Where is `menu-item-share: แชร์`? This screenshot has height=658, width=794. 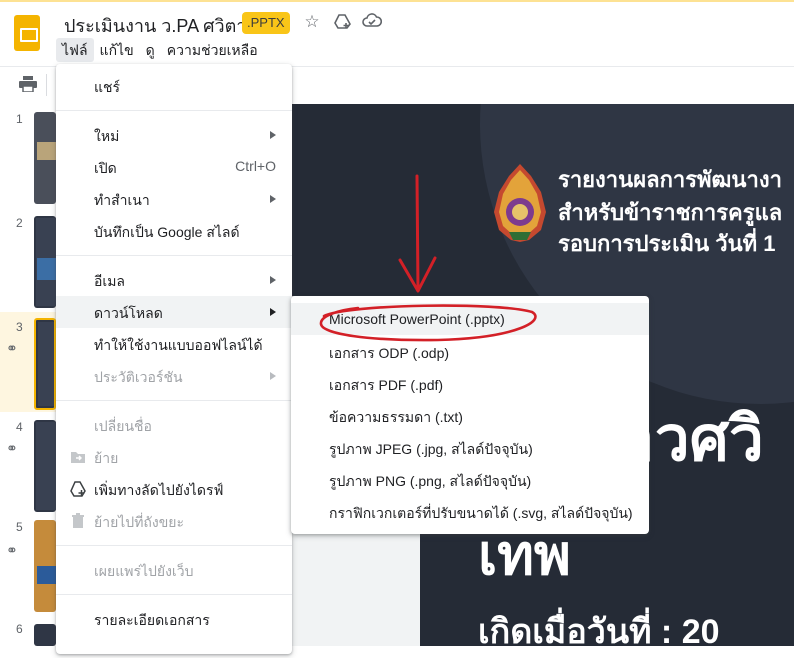 menu-item-share: แชร์ is located at coordinates (174, 86).